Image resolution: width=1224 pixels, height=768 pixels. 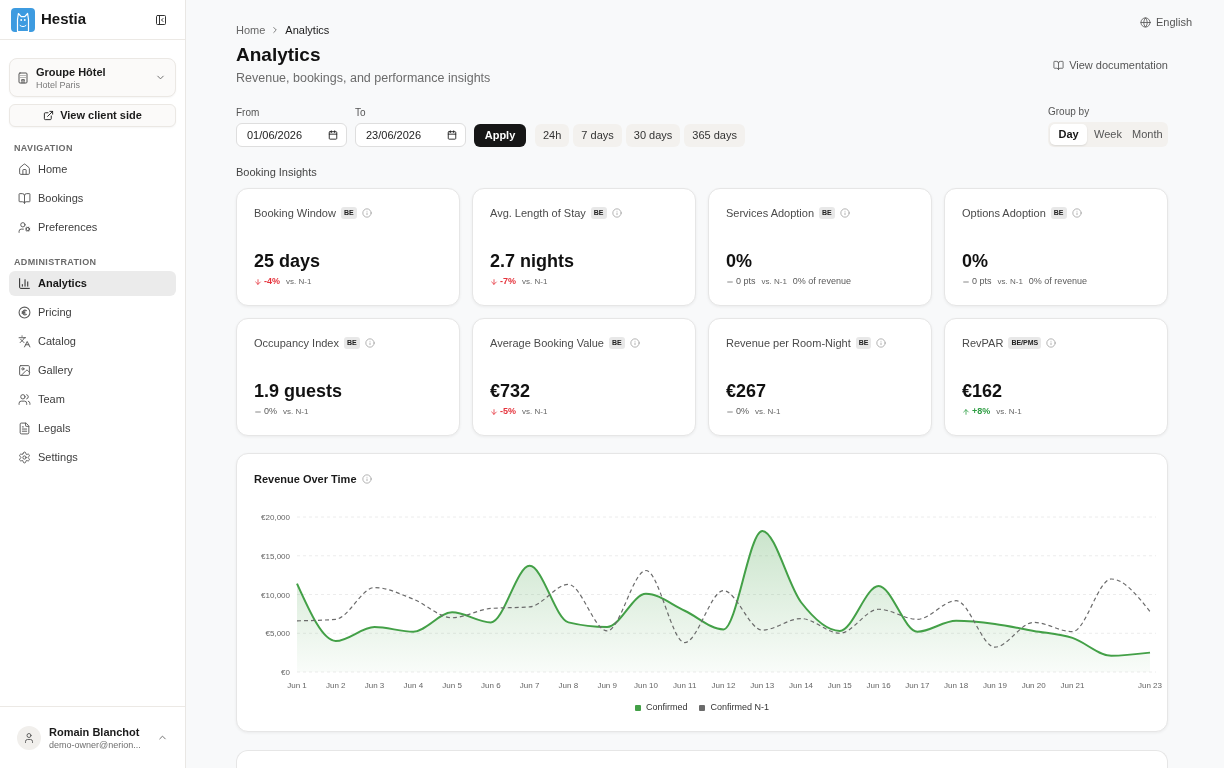 I want to click on chart-title: Revenue Over Time, so click(x=305, y=479).